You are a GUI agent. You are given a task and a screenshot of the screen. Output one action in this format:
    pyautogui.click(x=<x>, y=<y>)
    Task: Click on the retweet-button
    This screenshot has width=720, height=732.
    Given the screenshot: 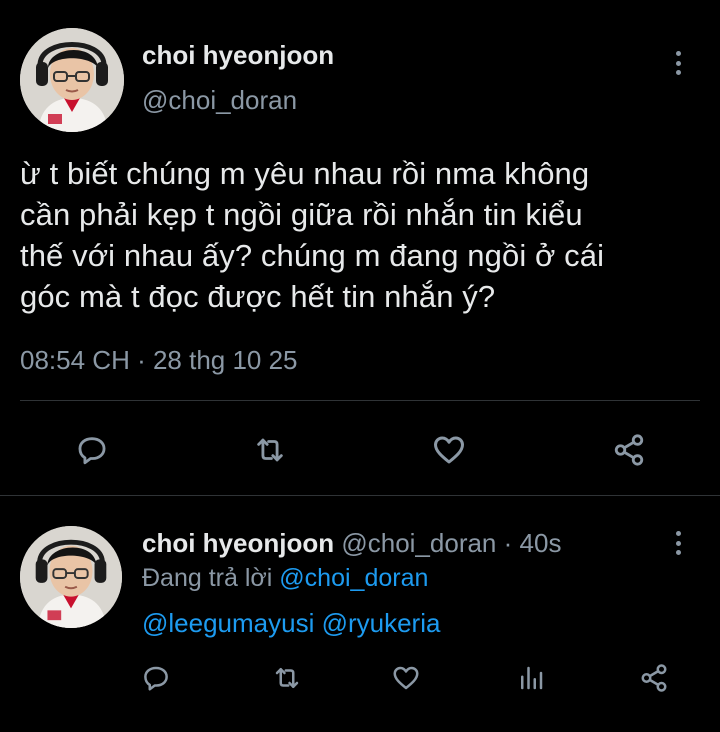 What is the action you would take?
    pyautogui.click(x=270, y=450)
    